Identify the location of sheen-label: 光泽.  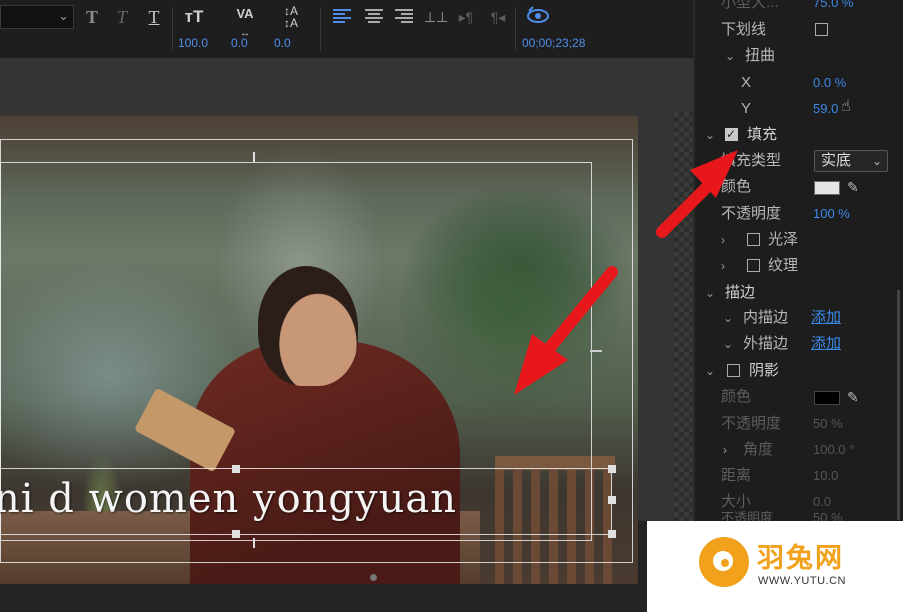
(783, 239).